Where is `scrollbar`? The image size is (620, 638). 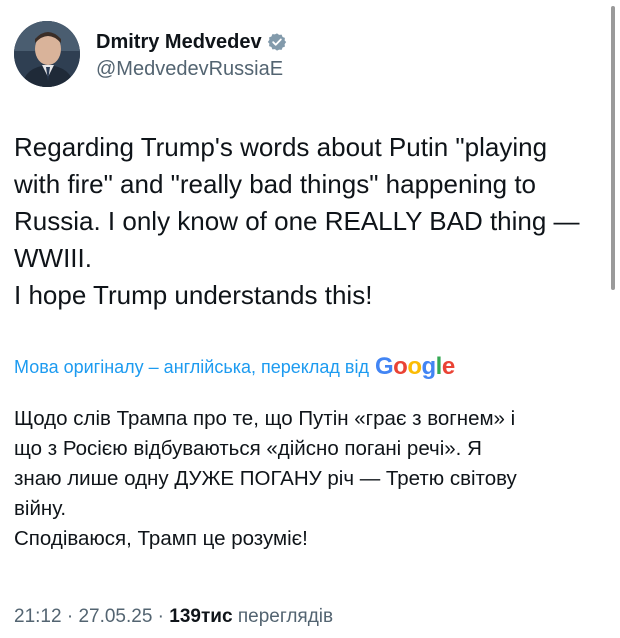 scrollbar is located at coordinates (613, 148).